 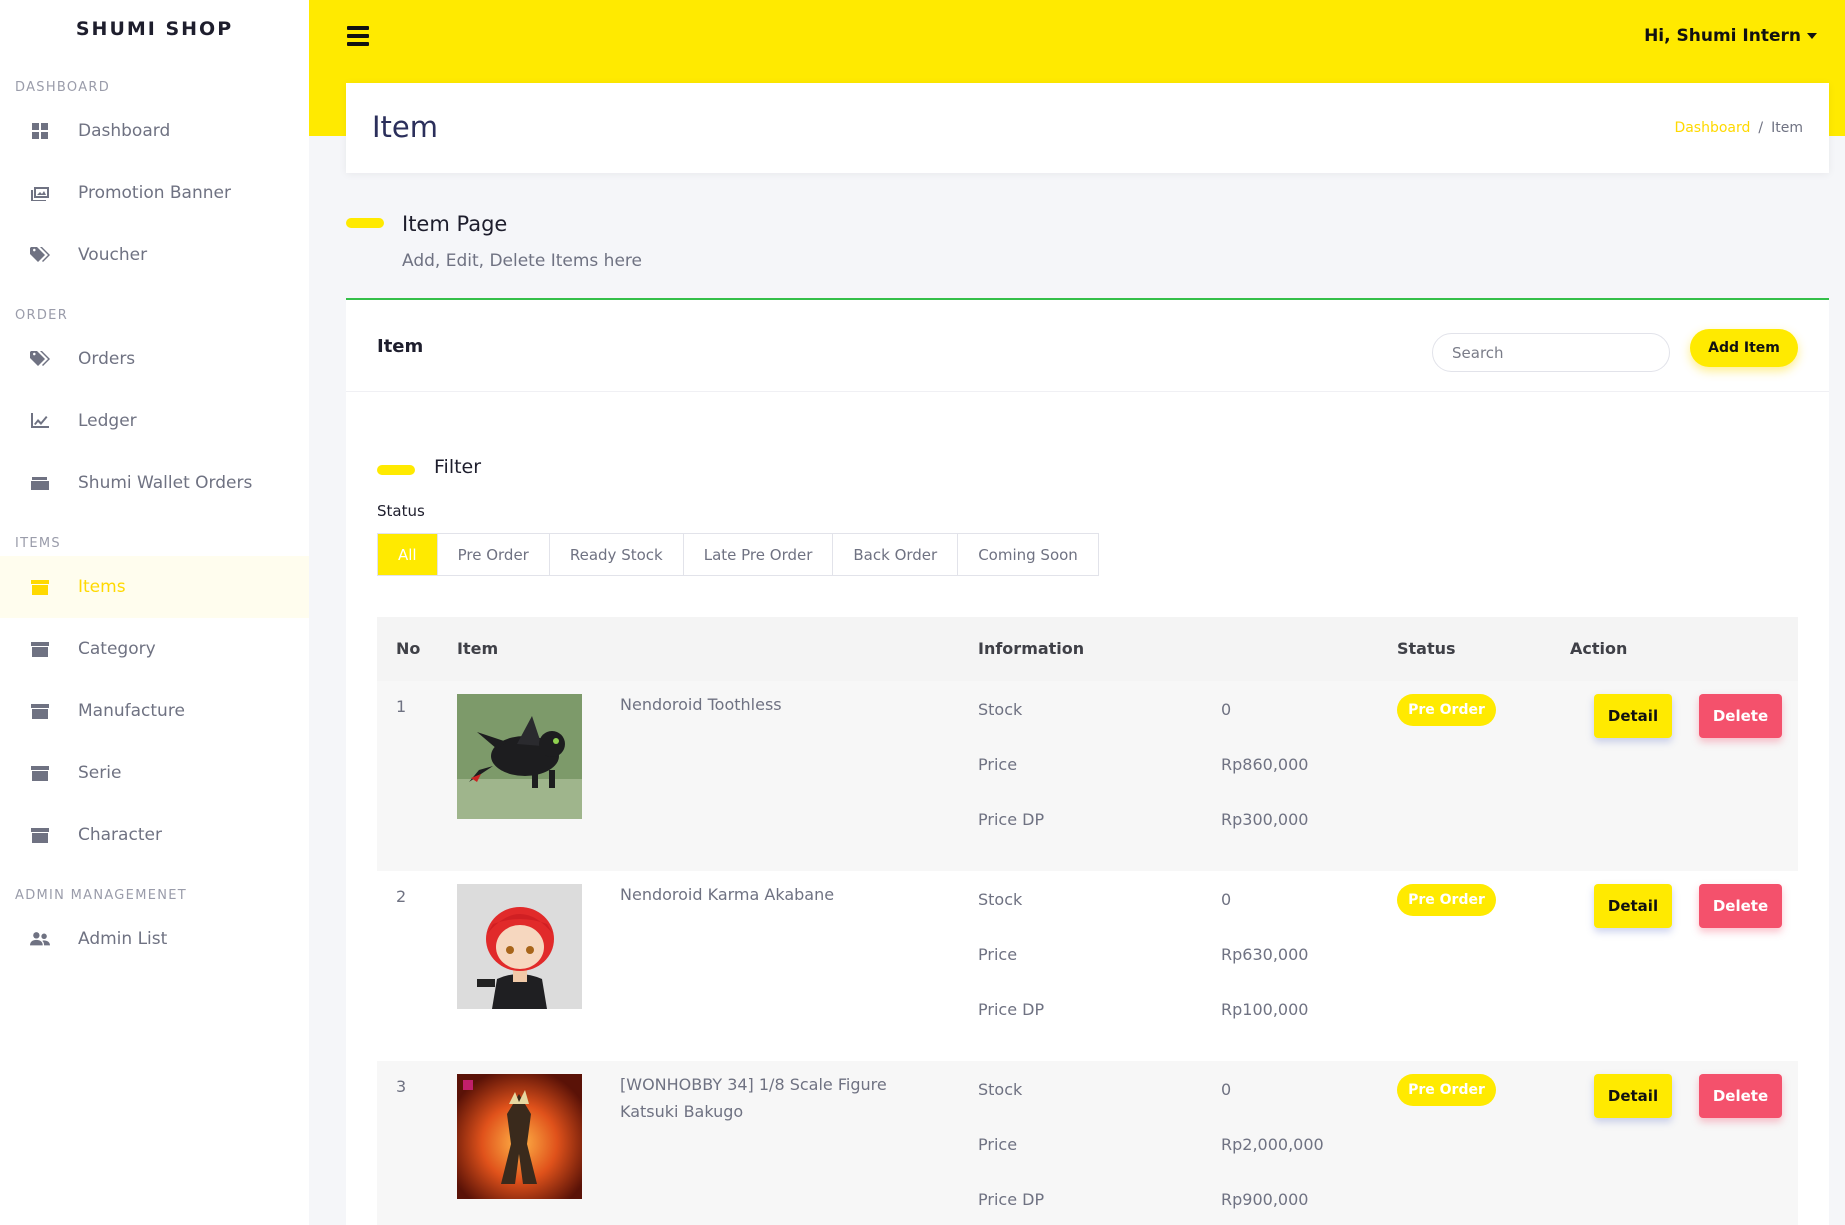 I want to click on column-header-status: Status, so click(x=1426, y=648).